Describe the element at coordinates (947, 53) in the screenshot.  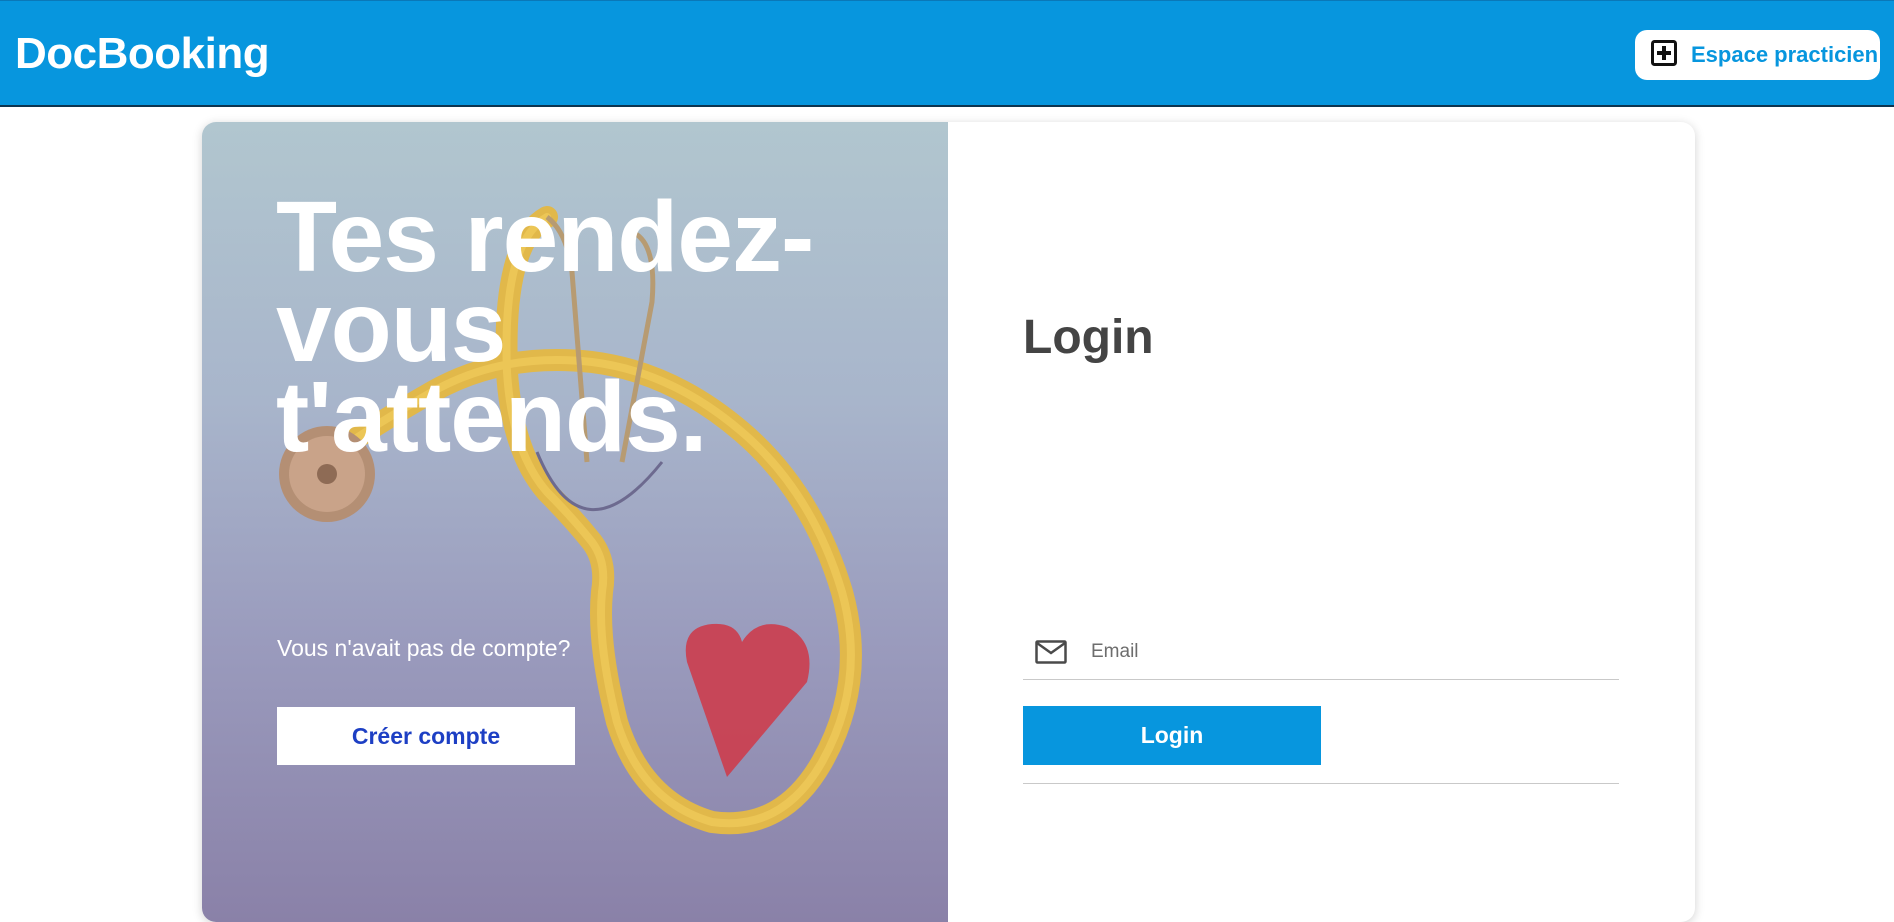
I see `top-navbar: DocBooking Espace practicien` at that location.